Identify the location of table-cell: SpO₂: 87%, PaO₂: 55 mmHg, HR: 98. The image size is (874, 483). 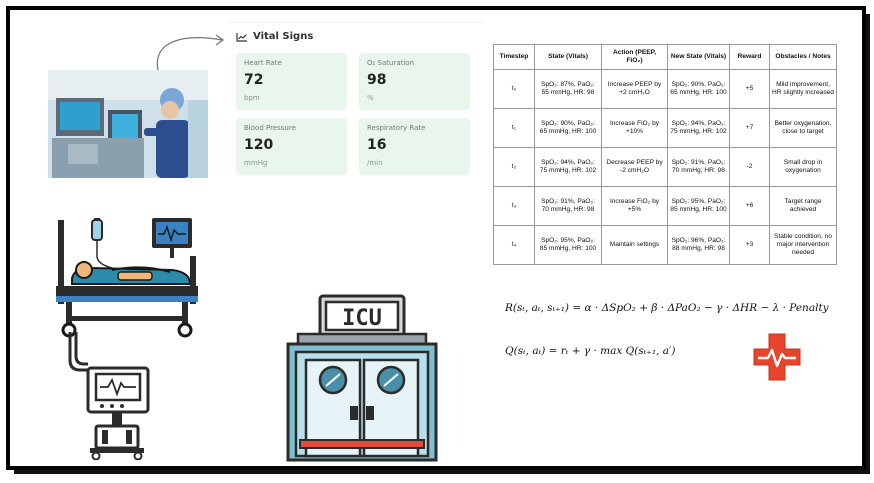
(568, 89).